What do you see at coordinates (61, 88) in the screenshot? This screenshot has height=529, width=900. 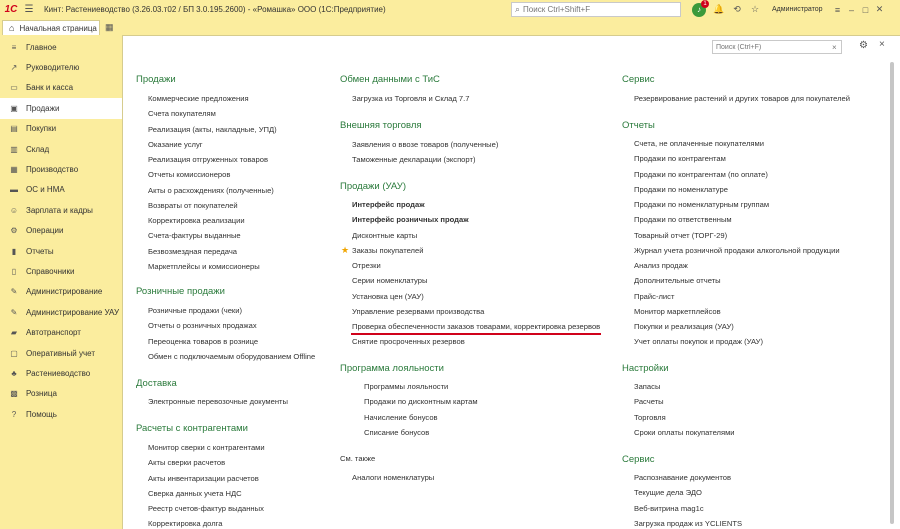 I see `sidebar-item: ▭ Банк и касса` at bounding box center [61, 88].